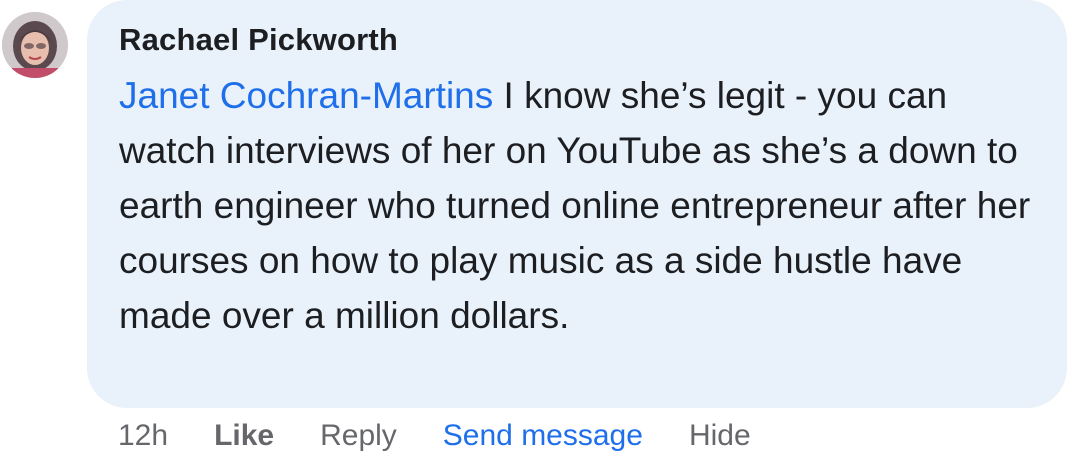 Image resolution: width=1080 pixels, height=465 pixels. Describe the element at coordinates (578, 40) in the screenshot. I see `author-name: Rachael Pickworth` at that location.